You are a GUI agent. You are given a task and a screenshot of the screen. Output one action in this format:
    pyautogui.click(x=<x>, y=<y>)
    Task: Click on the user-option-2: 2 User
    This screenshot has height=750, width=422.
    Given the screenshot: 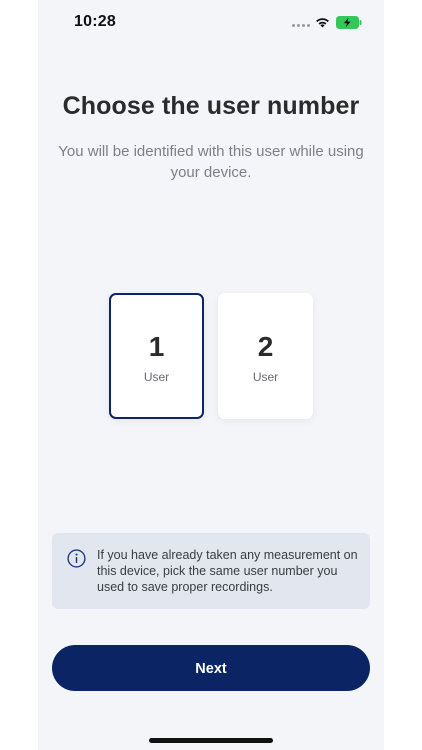 What is the action you would take?
    pyautogui.click(x=265, y=356)
    